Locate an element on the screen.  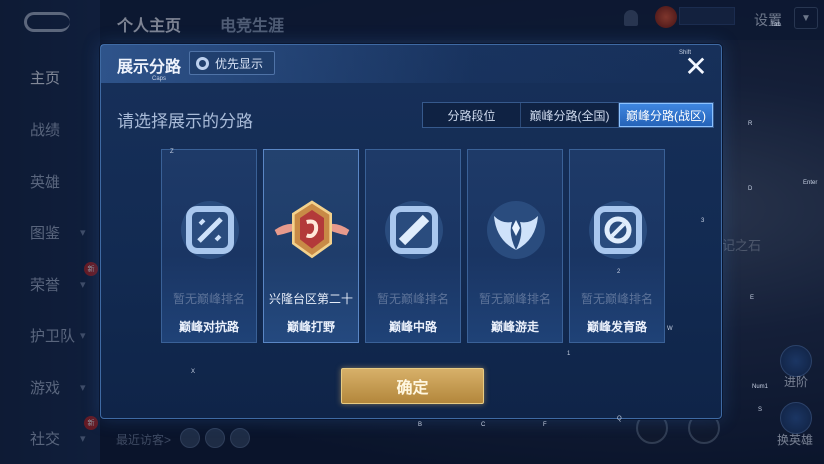
lane-card-jungle: 兴隆台区第二十 巅峰打野 is located at coordinates (311, 246).